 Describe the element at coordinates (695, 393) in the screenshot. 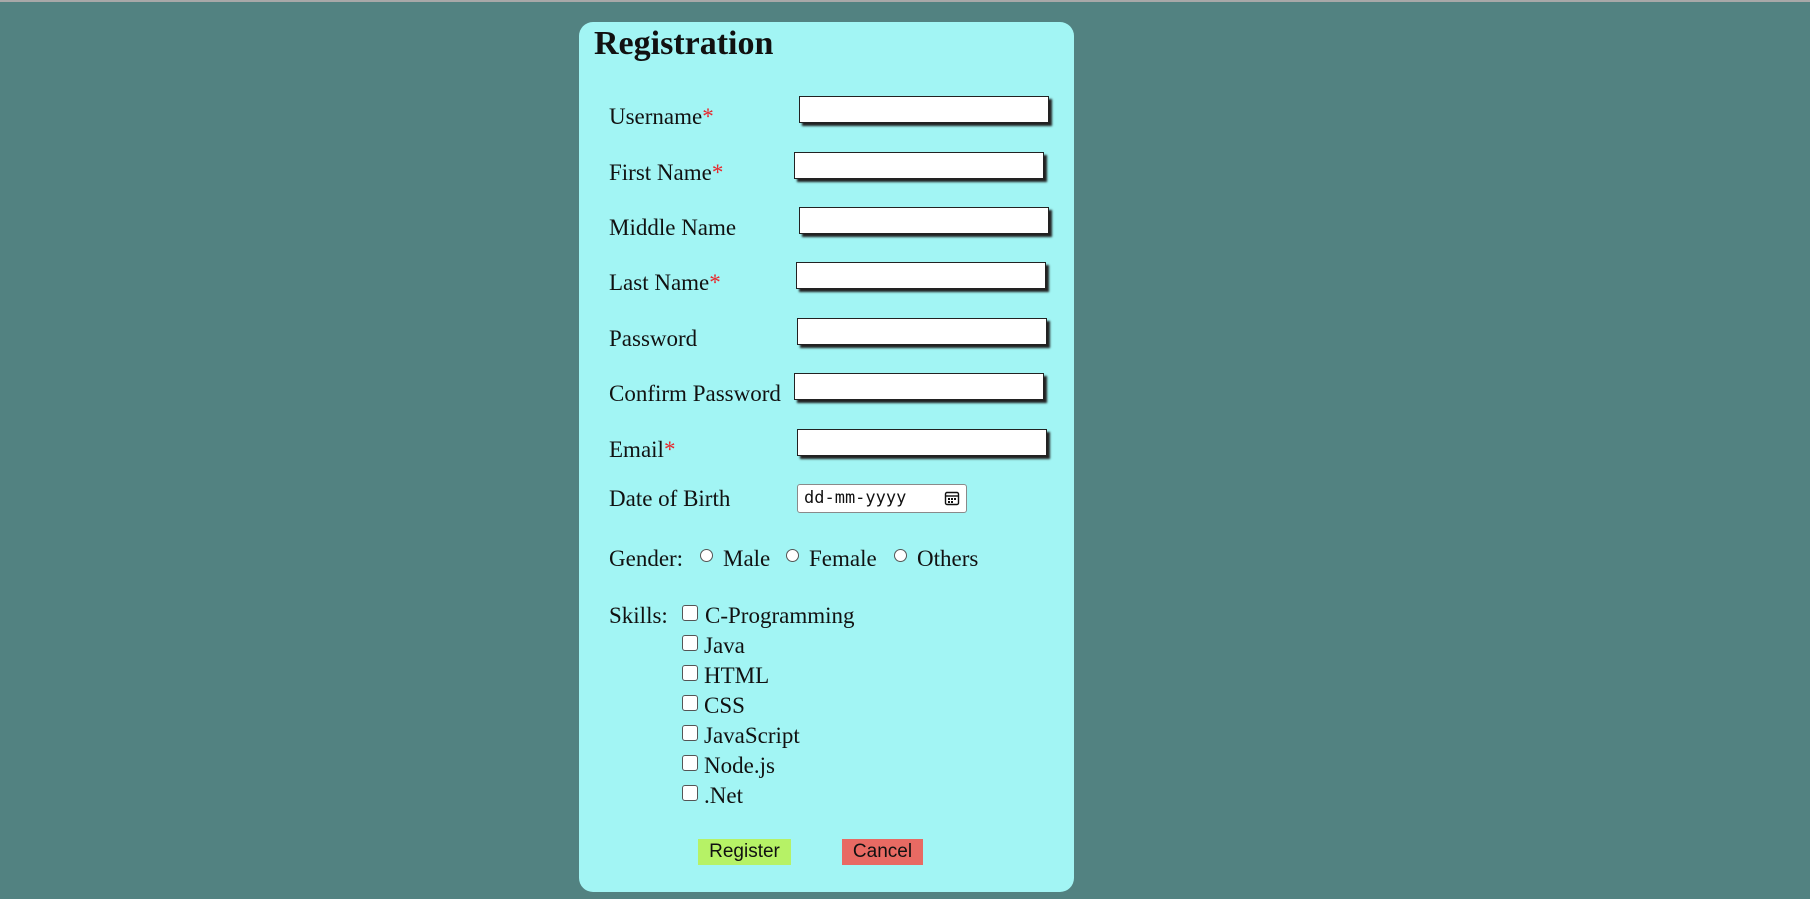

I see `confirm-password-label: Confirm Password` at that location.